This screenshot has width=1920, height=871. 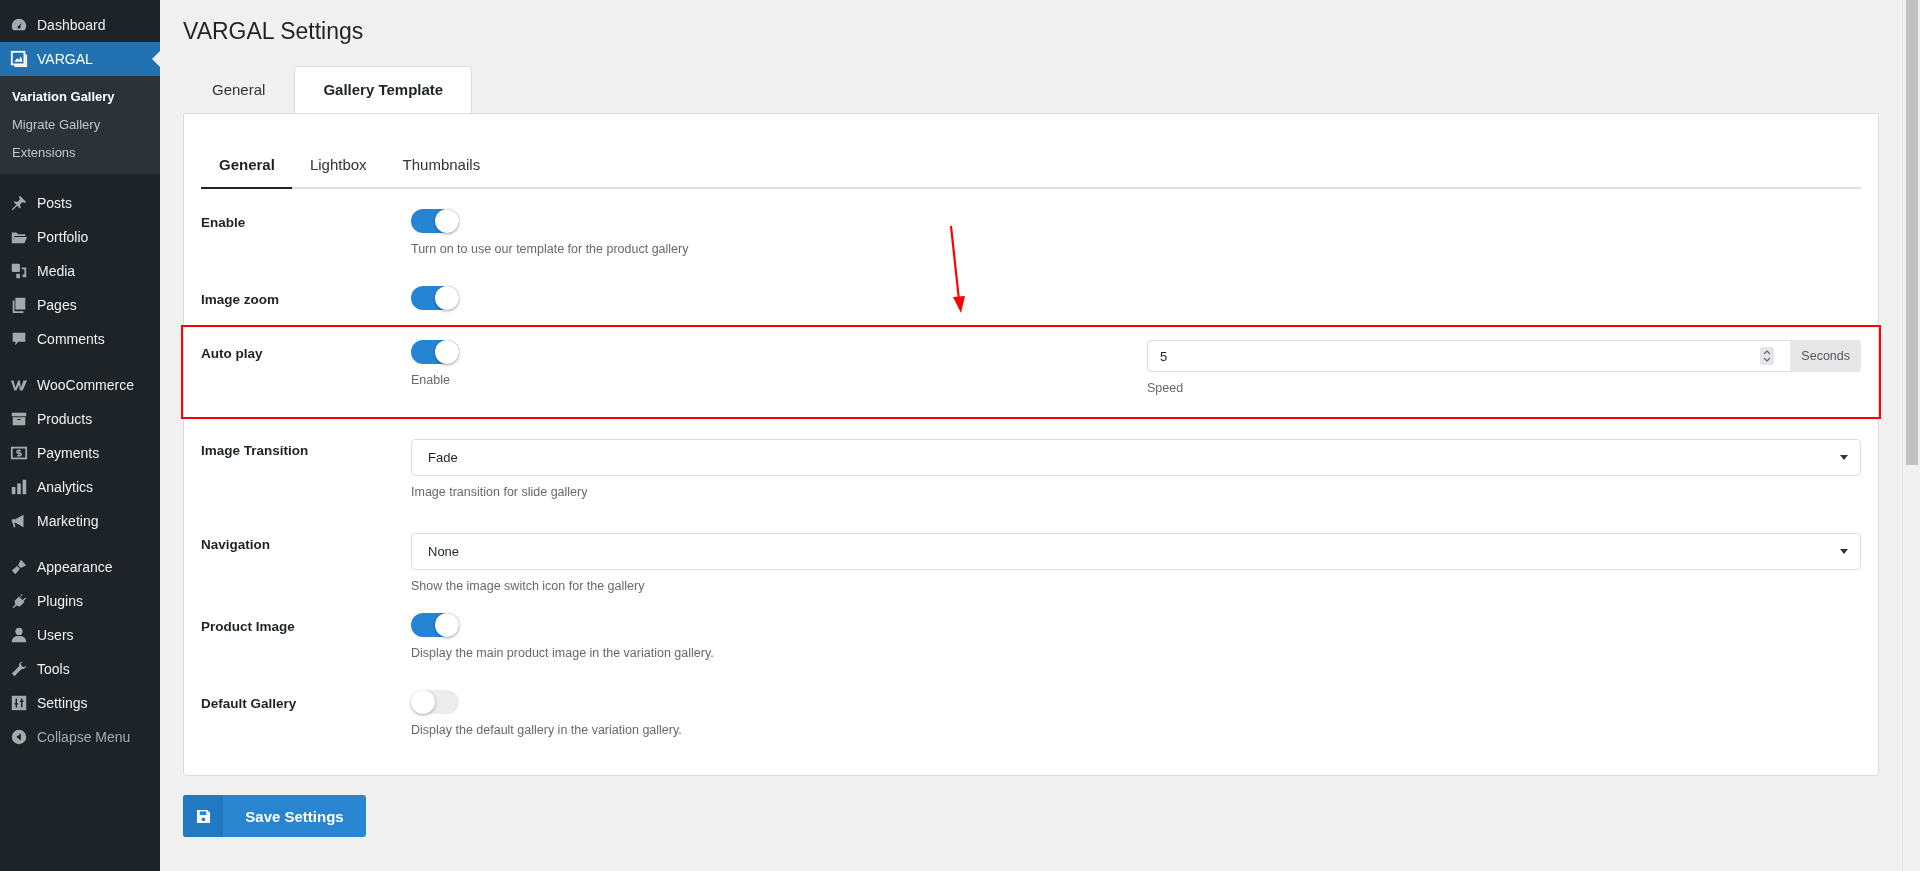 I want to click on pushpin-icon, so click(x=19, y=203).